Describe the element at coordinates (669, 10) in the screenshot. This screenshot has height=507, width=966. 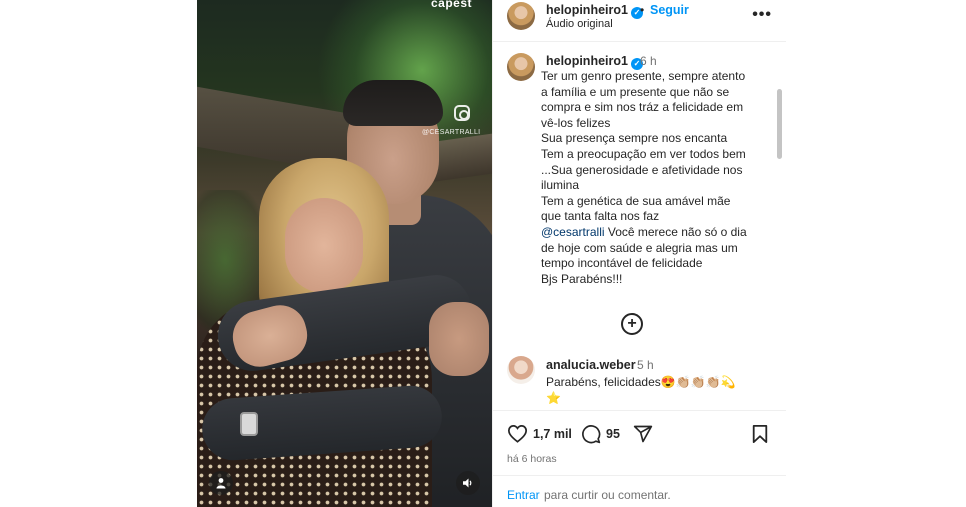
I see `follow-button: Seguir` at that location.